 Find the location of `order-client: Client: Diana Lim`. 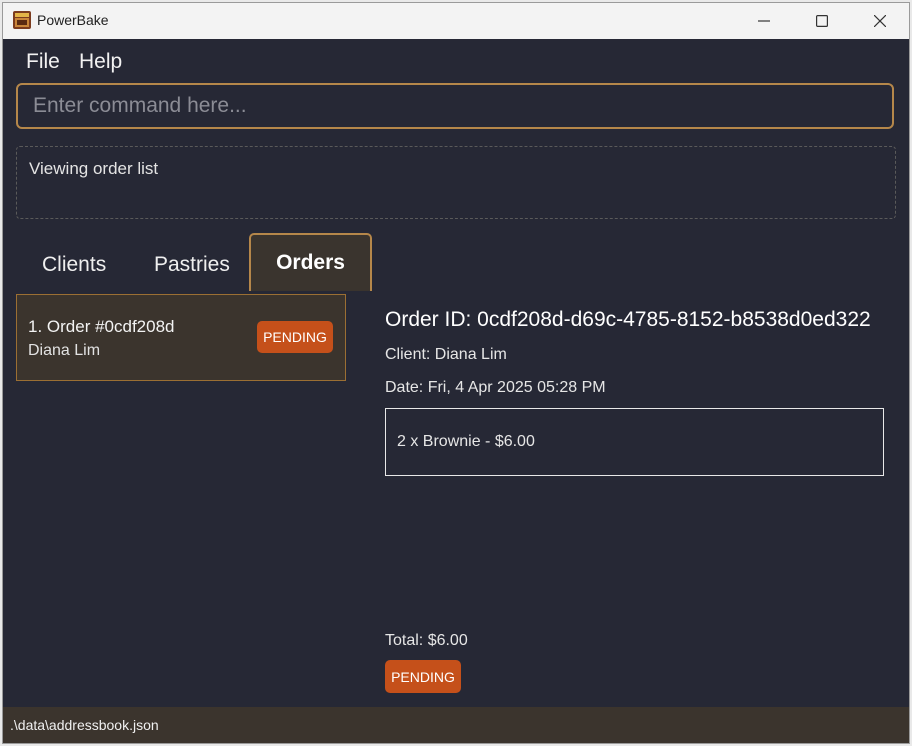

order-client: Client: Diana Lim is located at coordinates (446, 354).